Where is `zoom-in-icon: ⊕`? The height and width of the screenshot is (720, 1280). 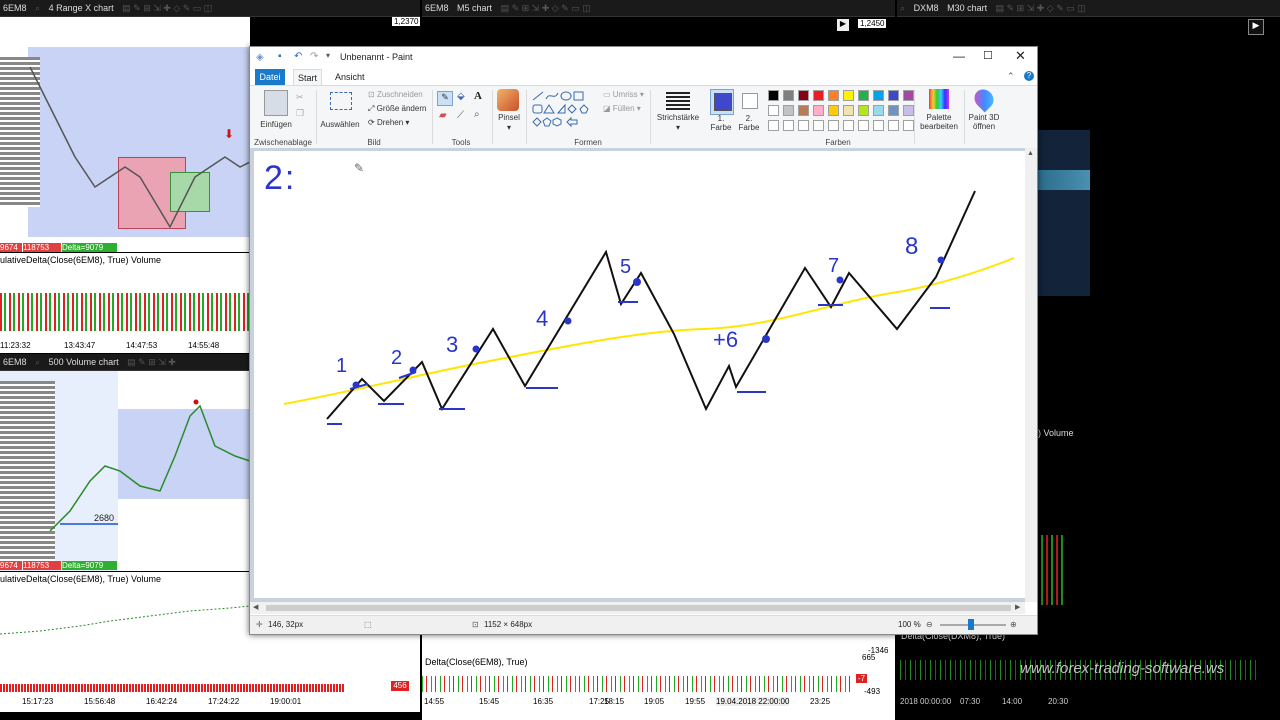 zoom-in-icon: ⊕ is located at coordinates (1013, 625).